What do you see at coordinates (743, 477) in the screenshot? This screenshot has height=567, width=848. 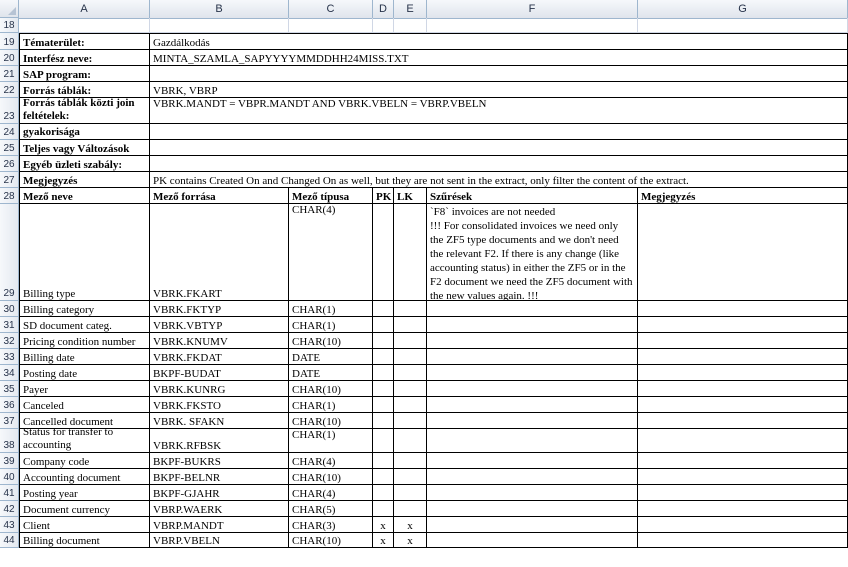 I see `cell-g40` at bounding box center [743, 477].